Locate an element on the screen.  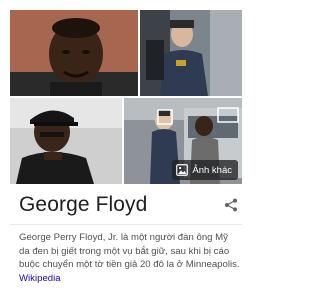
panel-title: George Floyd is located at coordinates (83, 204).